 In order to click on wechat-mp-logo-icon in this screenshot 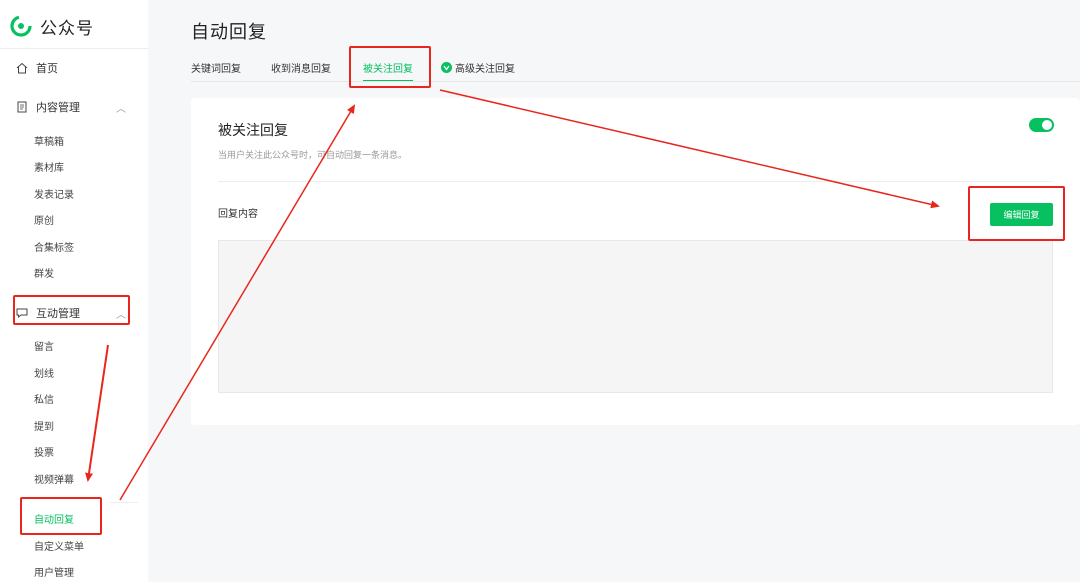, I will do `click(21, 26)`.